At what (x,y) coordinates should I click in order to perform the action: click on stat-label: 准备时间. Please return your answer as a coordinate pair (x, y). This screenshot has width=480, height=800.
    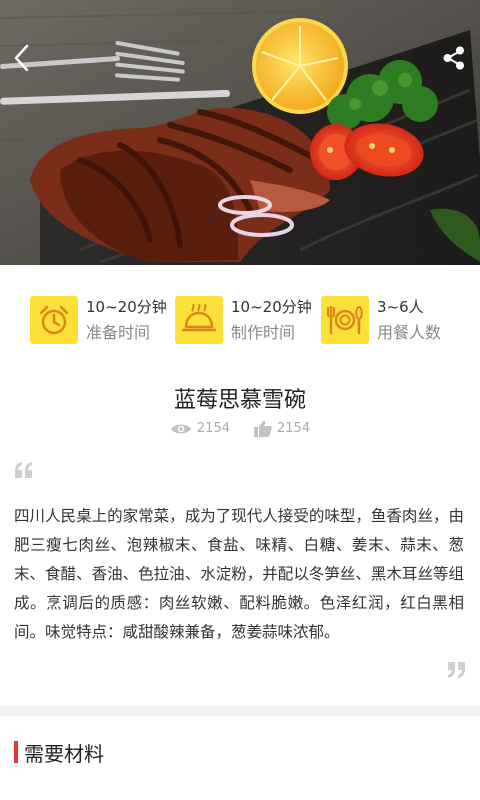
    Looking at the image, I should click on (118, 332).